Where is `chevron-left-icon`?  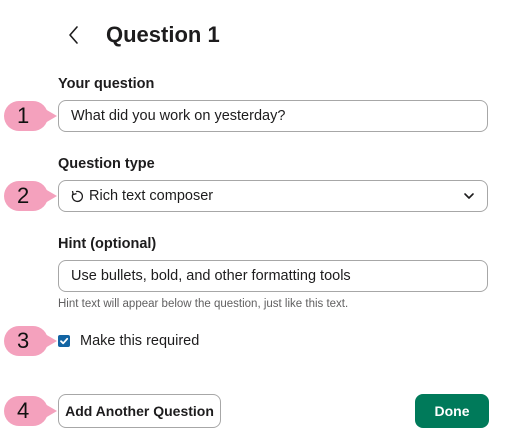
chevron-left-icon is located at coordinates (73, 35).